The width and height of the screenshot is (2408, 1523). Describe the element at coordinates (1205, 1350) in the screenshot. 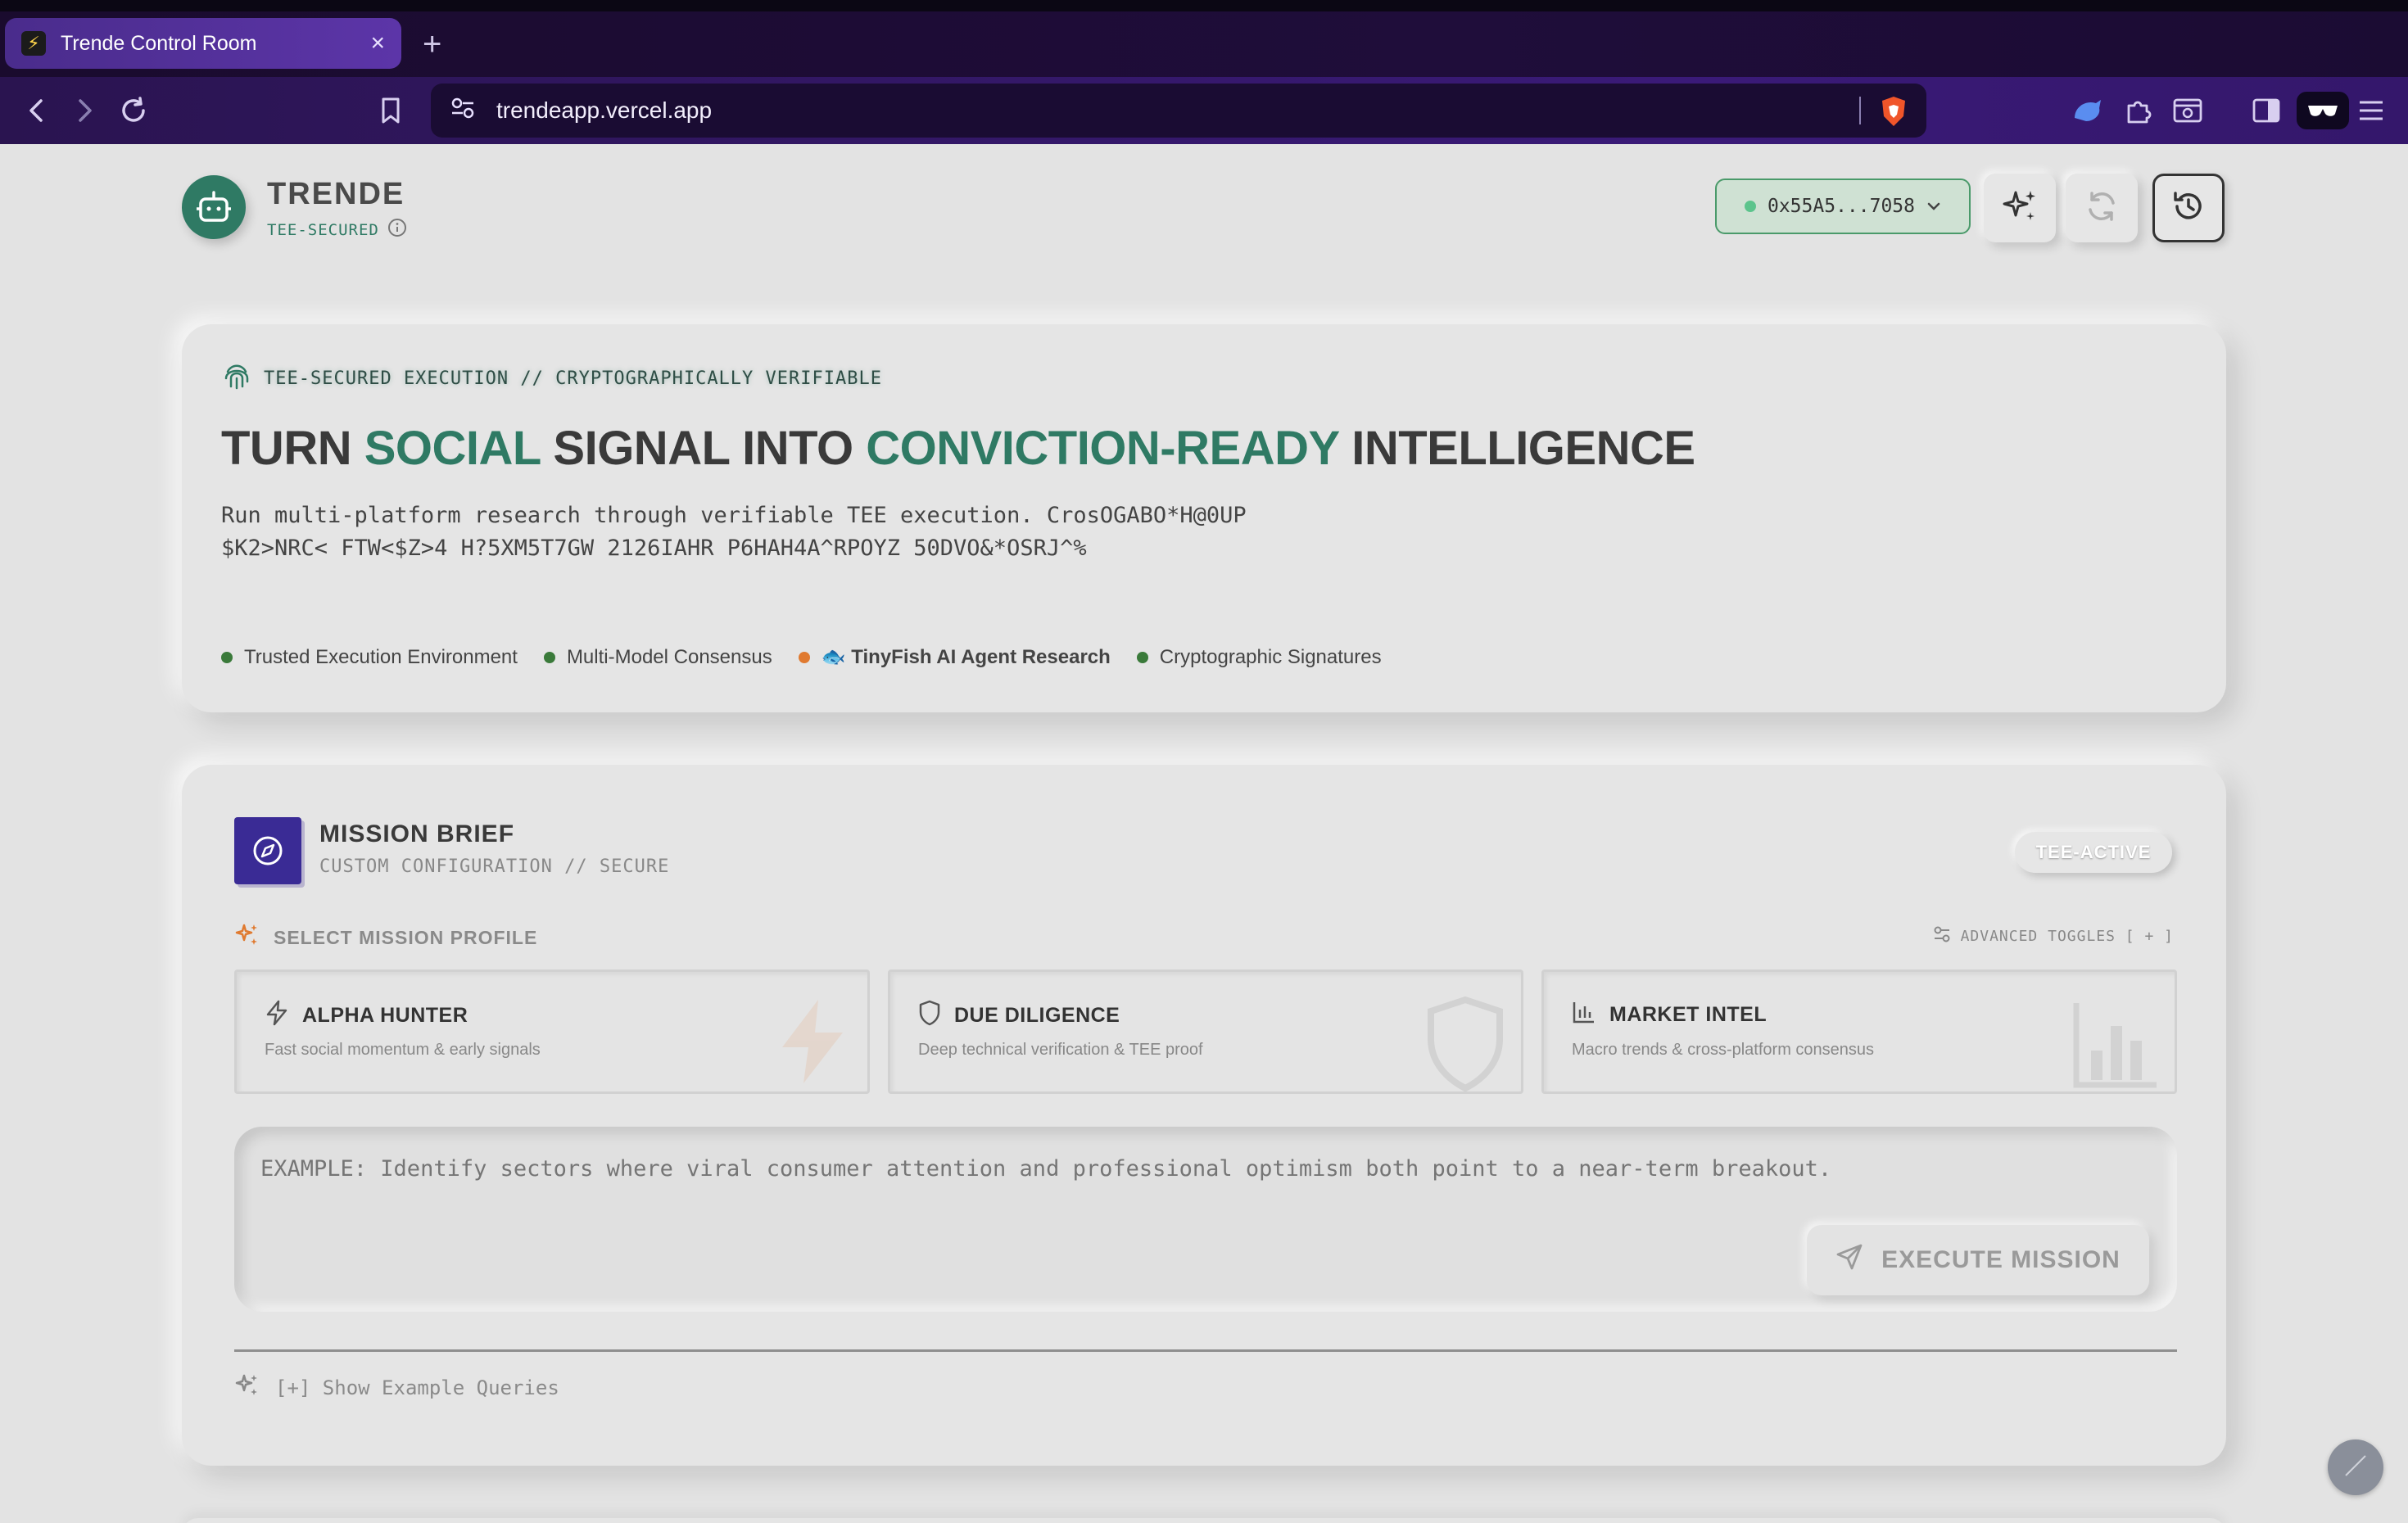

I see `section-divider` at that location.